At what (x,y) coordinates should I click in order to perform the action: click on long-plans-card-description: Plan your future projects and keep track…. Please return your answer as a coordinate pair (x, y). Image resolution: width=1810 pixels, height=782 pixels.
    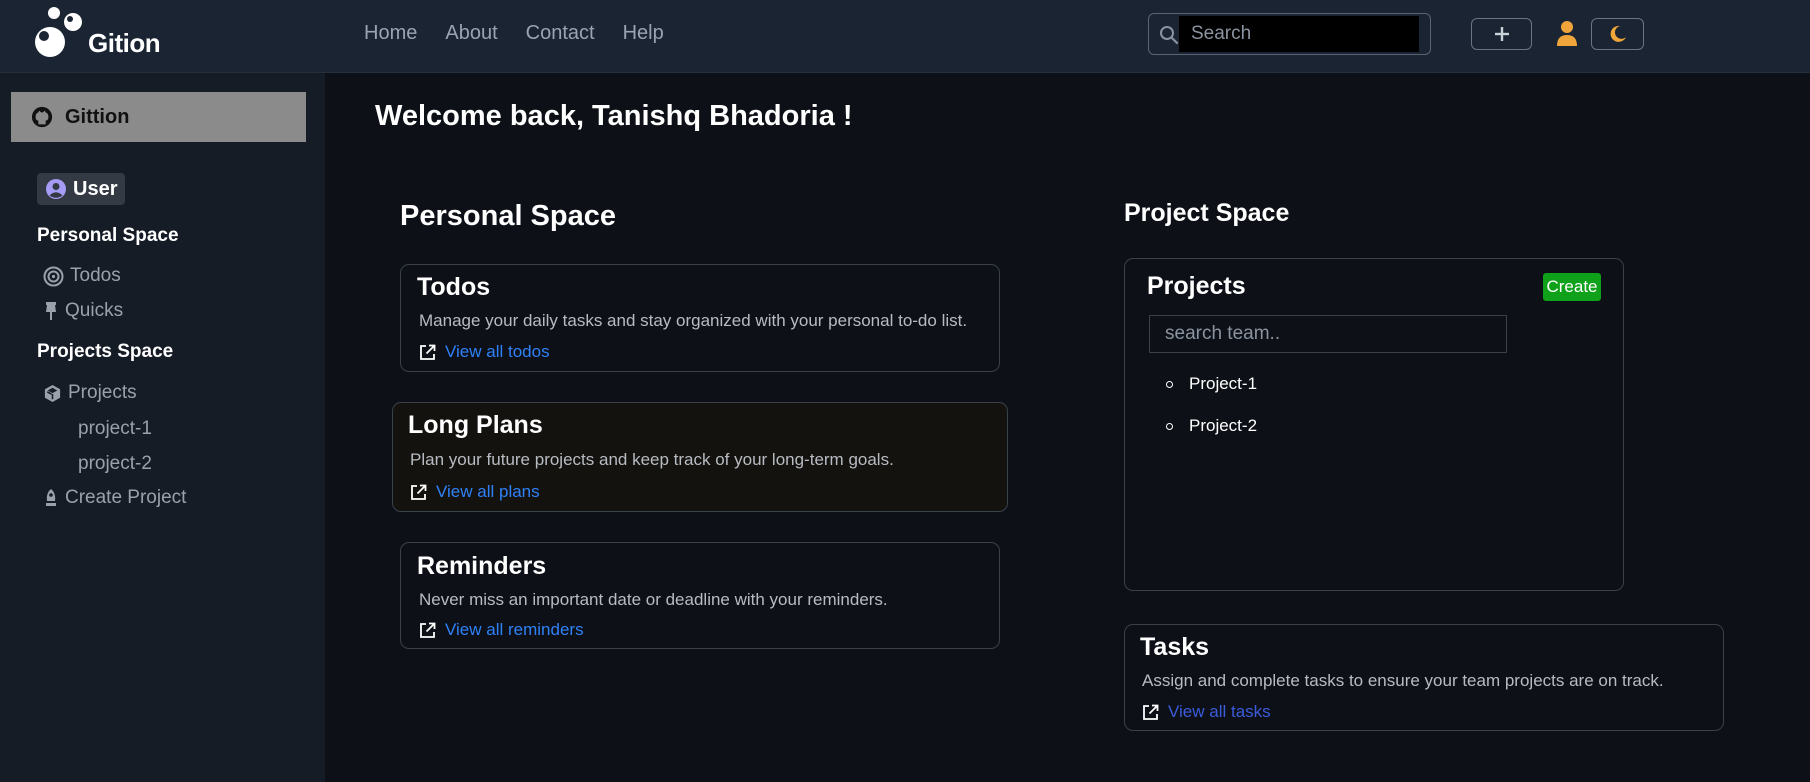
    Looking at the image, I should click on (652, 459).